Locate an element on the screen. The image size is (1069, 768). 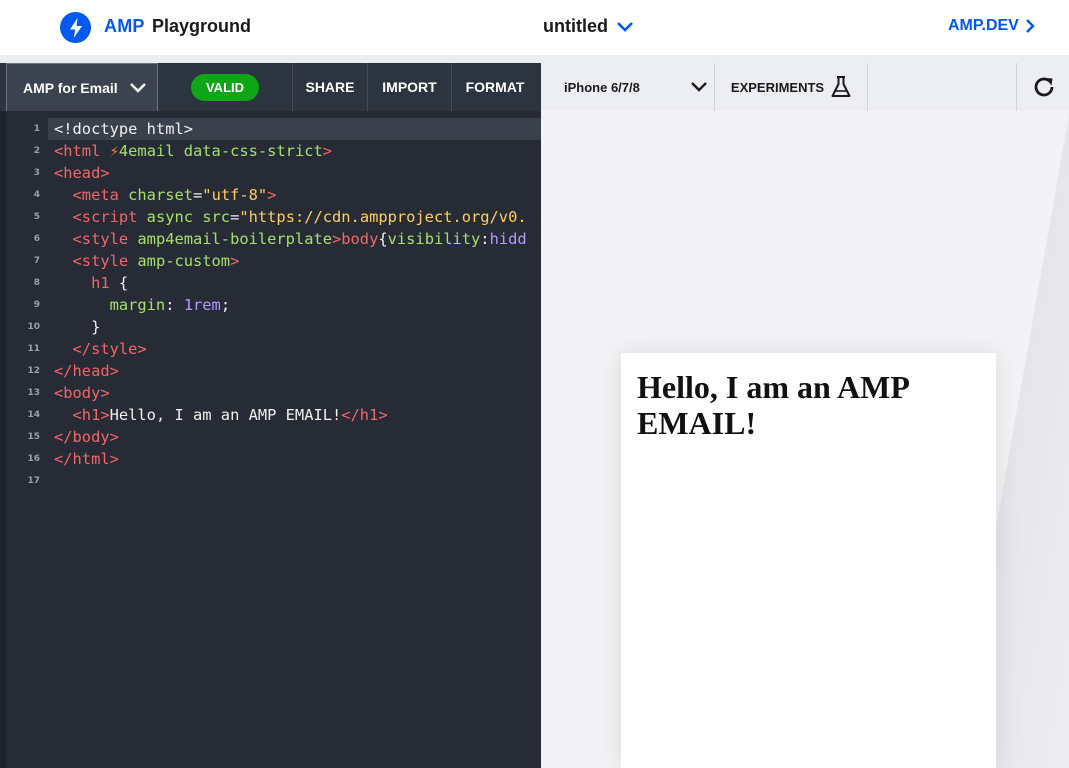
code-token: amp-custom is located at coordinates (184, 261).